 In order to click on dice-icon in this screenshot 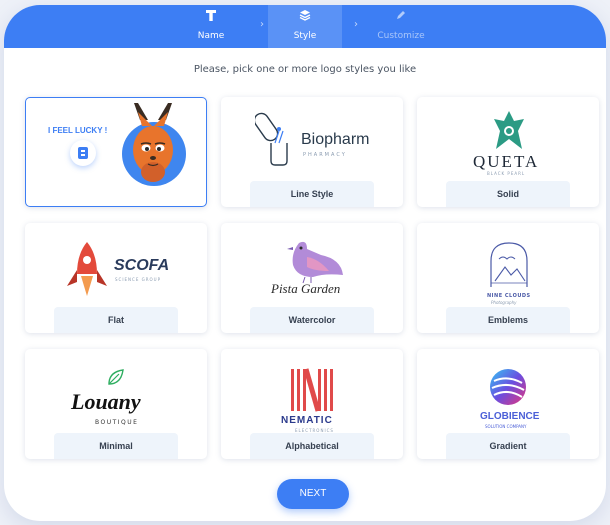, I will do `click(83, 153)`.